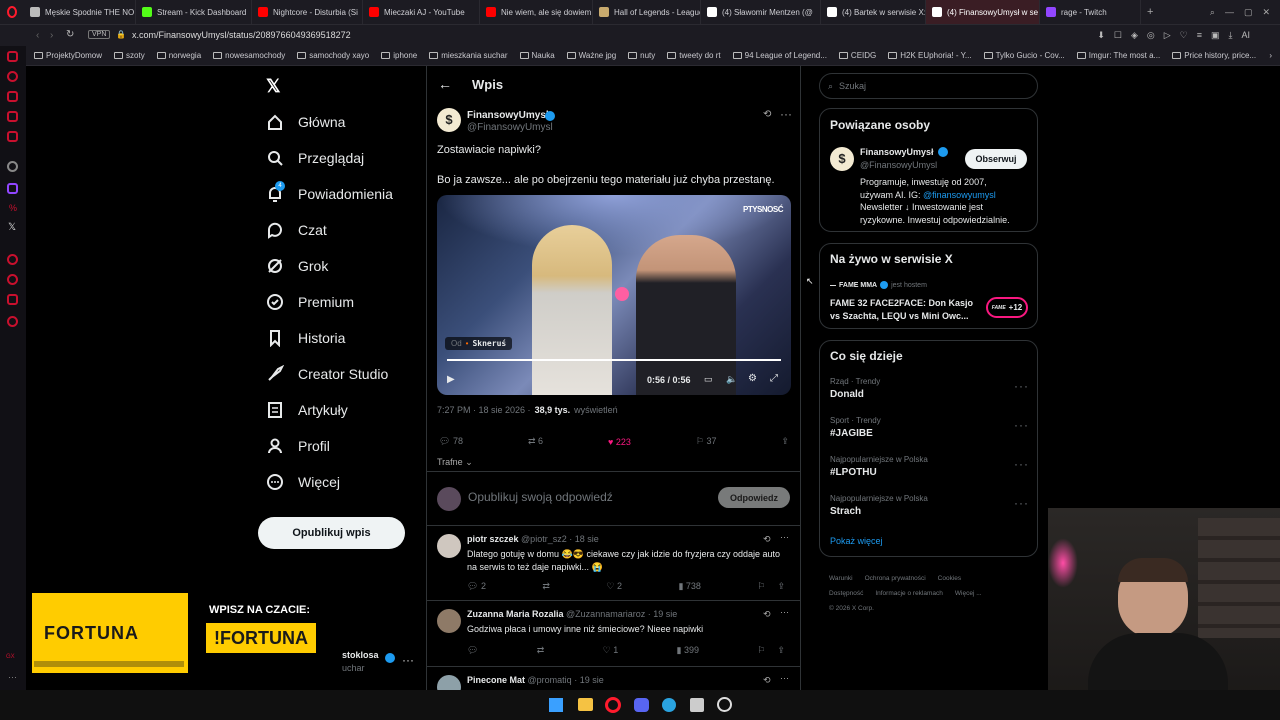 This screenshot has width=1280, height=720. Describe the element at coordinates (12, 166) in the screenshot. I see `sidebar-chatgpt-icon` at that location.